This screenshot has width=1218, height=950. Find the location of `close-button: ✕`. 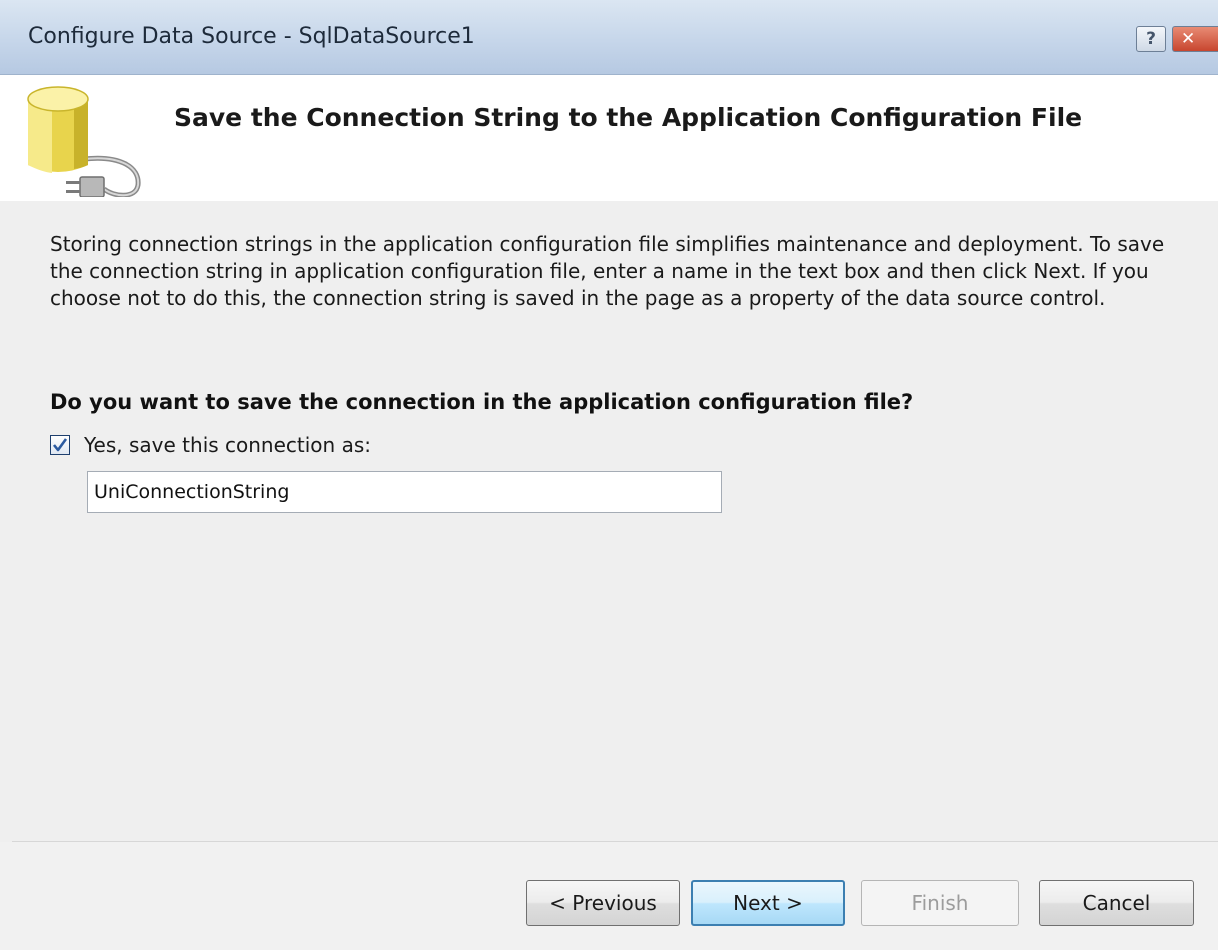

close-button: ✕ is located at coordinates (1195, 39).